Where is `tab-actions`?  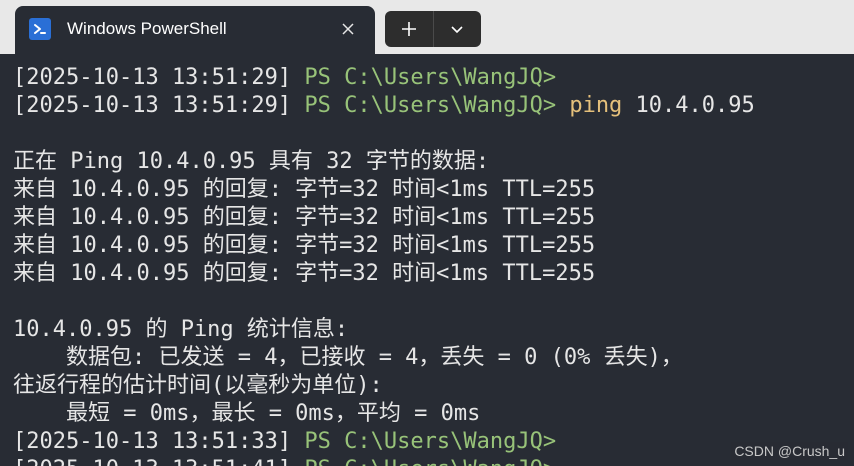
tab-actions is located at coordinates (433, 29).